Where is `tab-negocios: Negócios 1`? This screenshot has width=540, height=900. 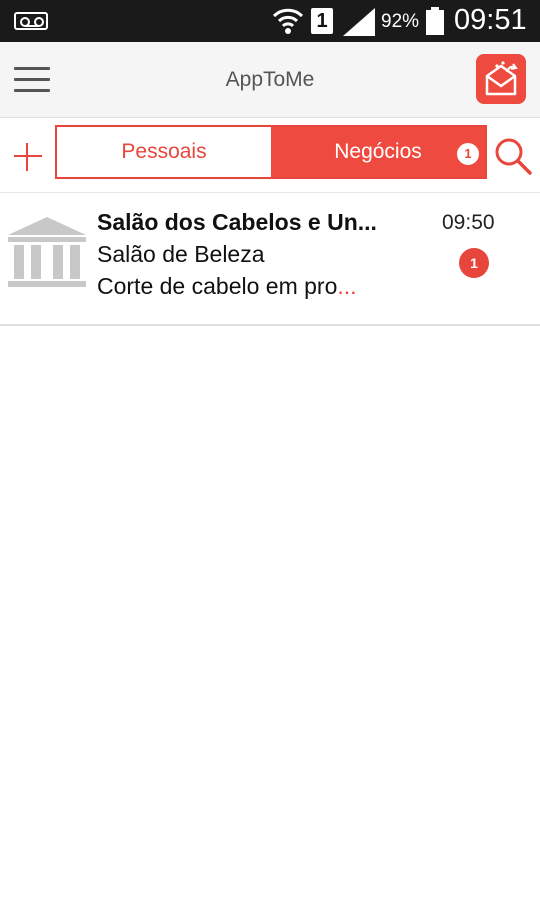
tab-negocios: Negócios 1 is located at coordinates (378, 152).